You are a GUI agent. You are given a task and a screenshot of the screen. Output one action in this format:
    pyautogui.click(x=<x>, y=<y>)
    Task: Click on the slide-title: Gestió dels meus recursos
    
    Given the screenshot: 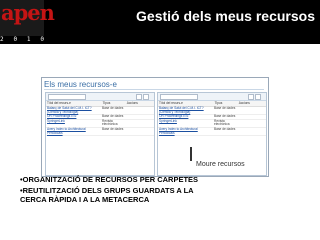 What is the action you would take?
    pyautogui.click(x=225, y=16)
    